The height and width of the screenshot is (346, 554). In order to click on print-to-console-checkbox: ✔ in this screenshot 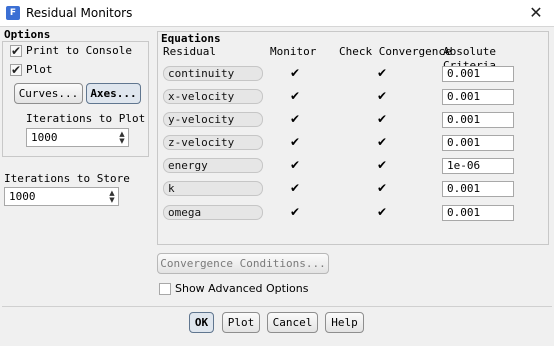, I will do `click(16, 51)`.